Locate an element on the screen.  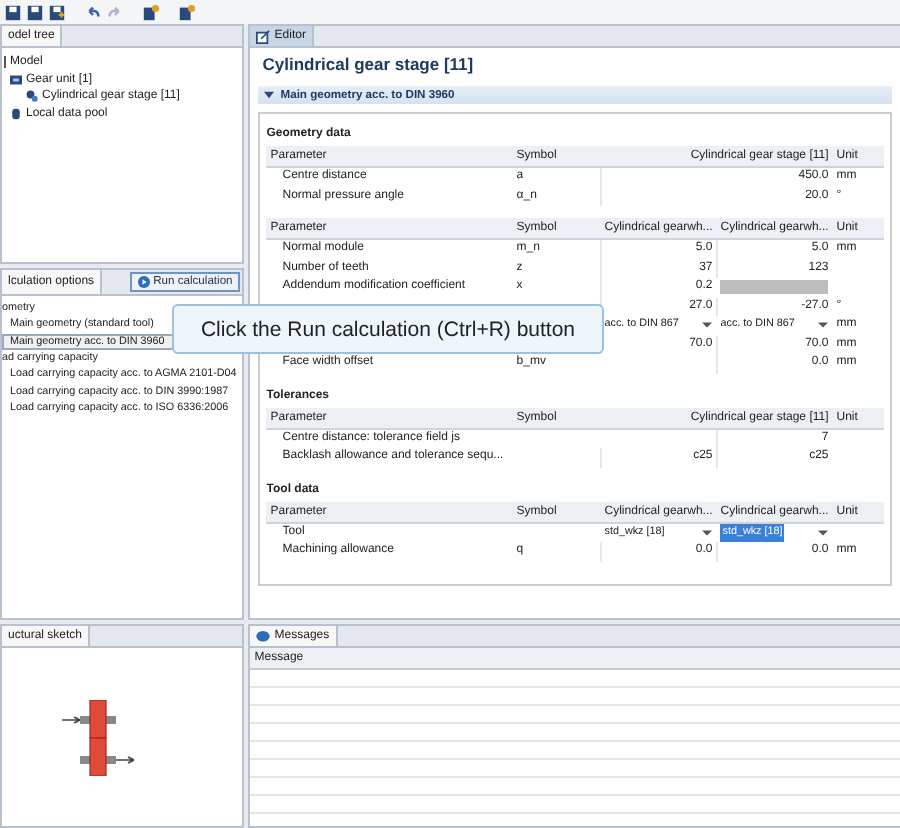
editor-title: Cylindrical gear stage [11] is located at coordinates (368, 66).